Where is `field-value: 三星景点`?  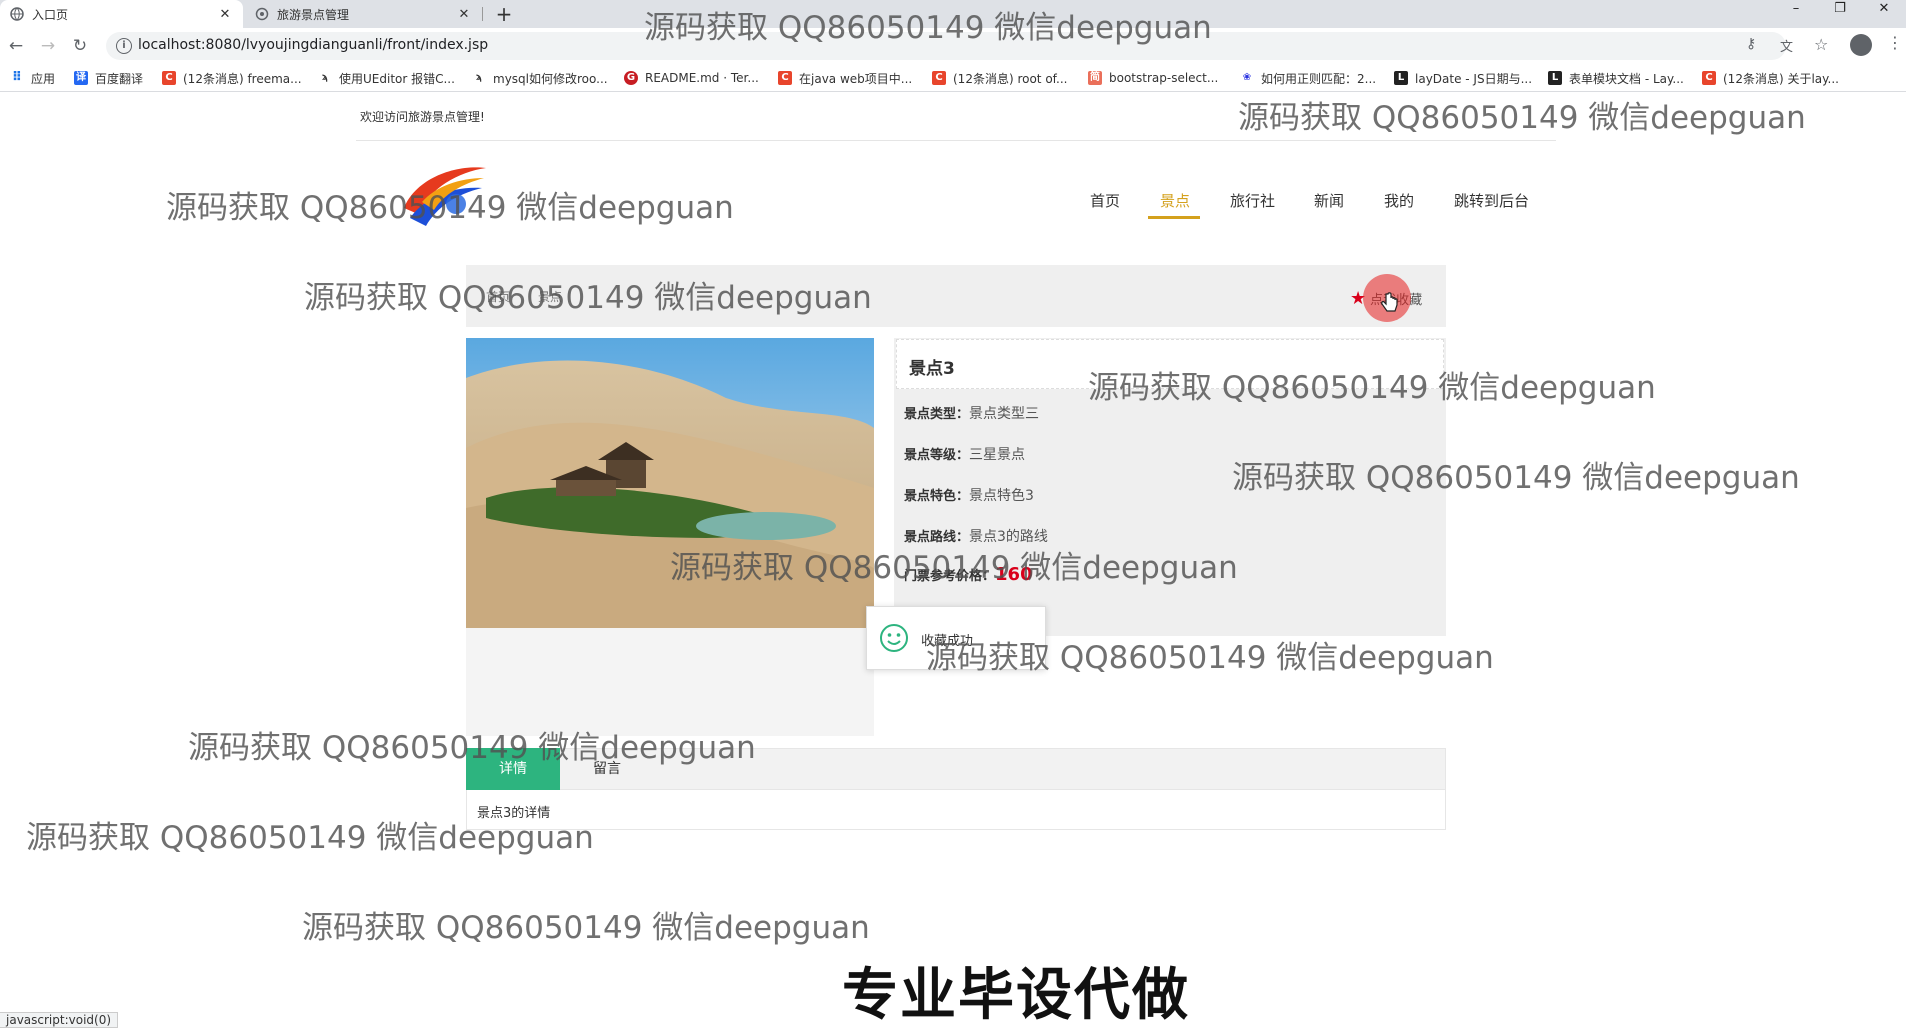
field-value: 三星景点 is located at coordinates (997, 455).